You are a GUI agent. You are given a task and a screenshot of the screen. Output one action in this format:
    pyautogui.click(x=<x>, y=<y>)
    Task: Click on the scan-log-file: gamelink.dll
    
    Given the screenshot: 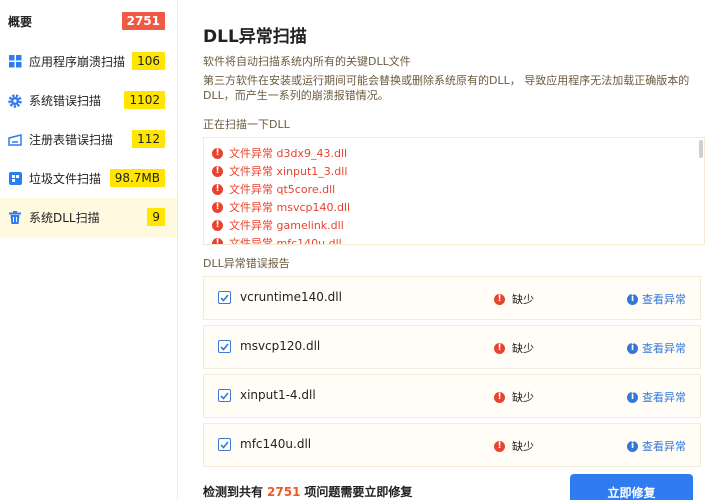 What is the action you would take?
    pyautogui.click(x=310, y=225)
    